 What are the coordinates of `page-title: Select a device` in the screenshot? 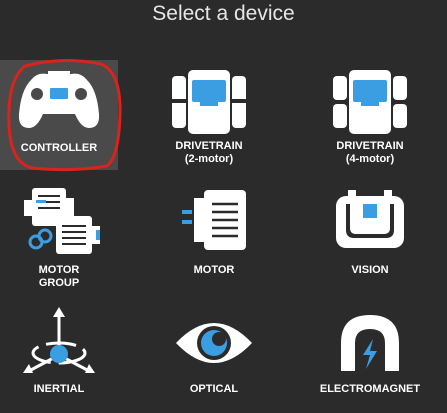 It's located at (223, 13).